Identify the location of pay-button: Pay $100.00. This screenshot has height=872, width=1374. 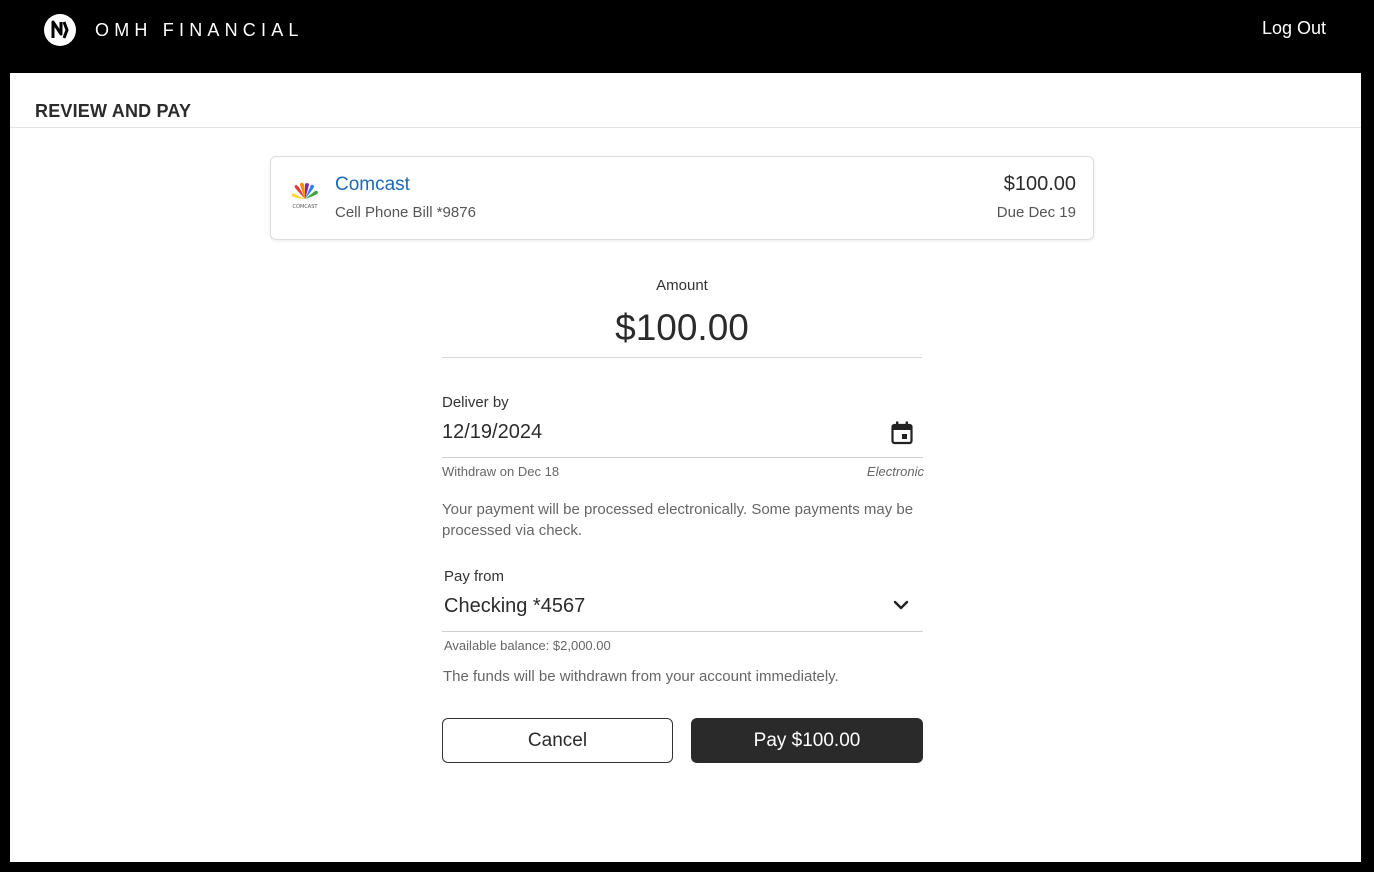
(807, 740).